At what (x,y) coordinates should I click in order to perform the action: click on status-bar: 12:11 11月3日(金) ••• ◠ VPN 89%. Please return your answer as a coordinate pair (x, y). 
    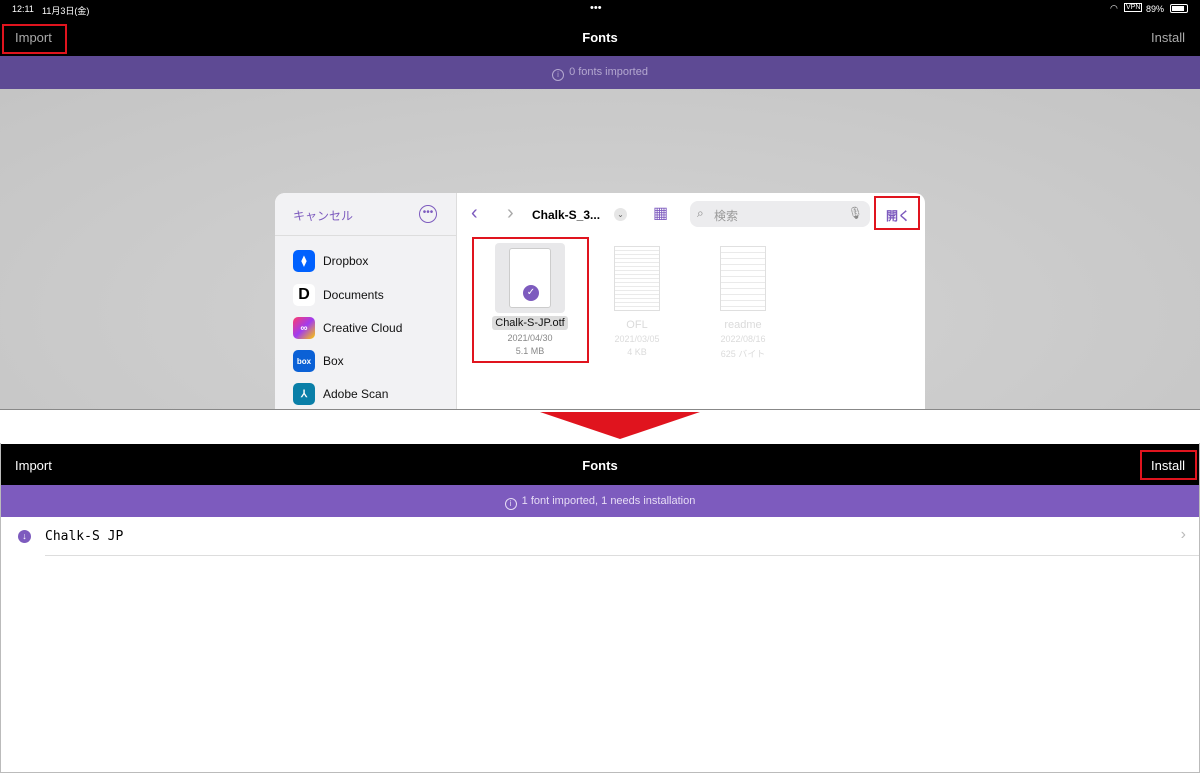
    Looking at the image, I should click on (600, 9).